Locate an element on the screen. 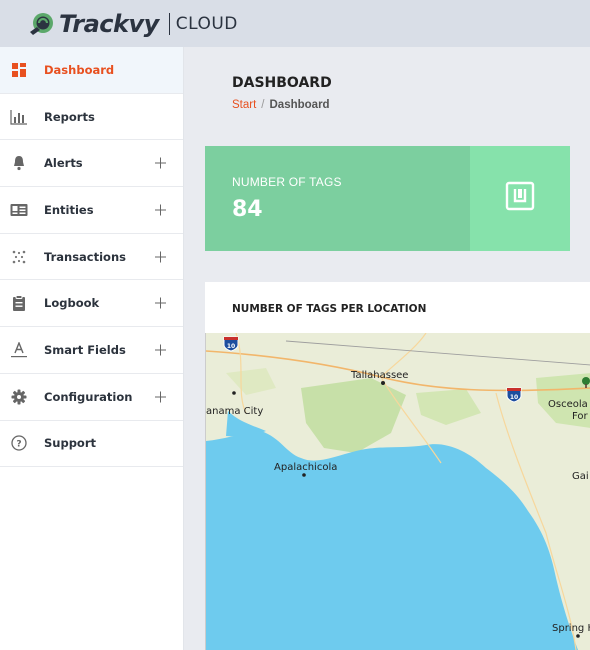  stat-card-body: NUMBER OF TAGS 84 is located at coordinates (337, 198).